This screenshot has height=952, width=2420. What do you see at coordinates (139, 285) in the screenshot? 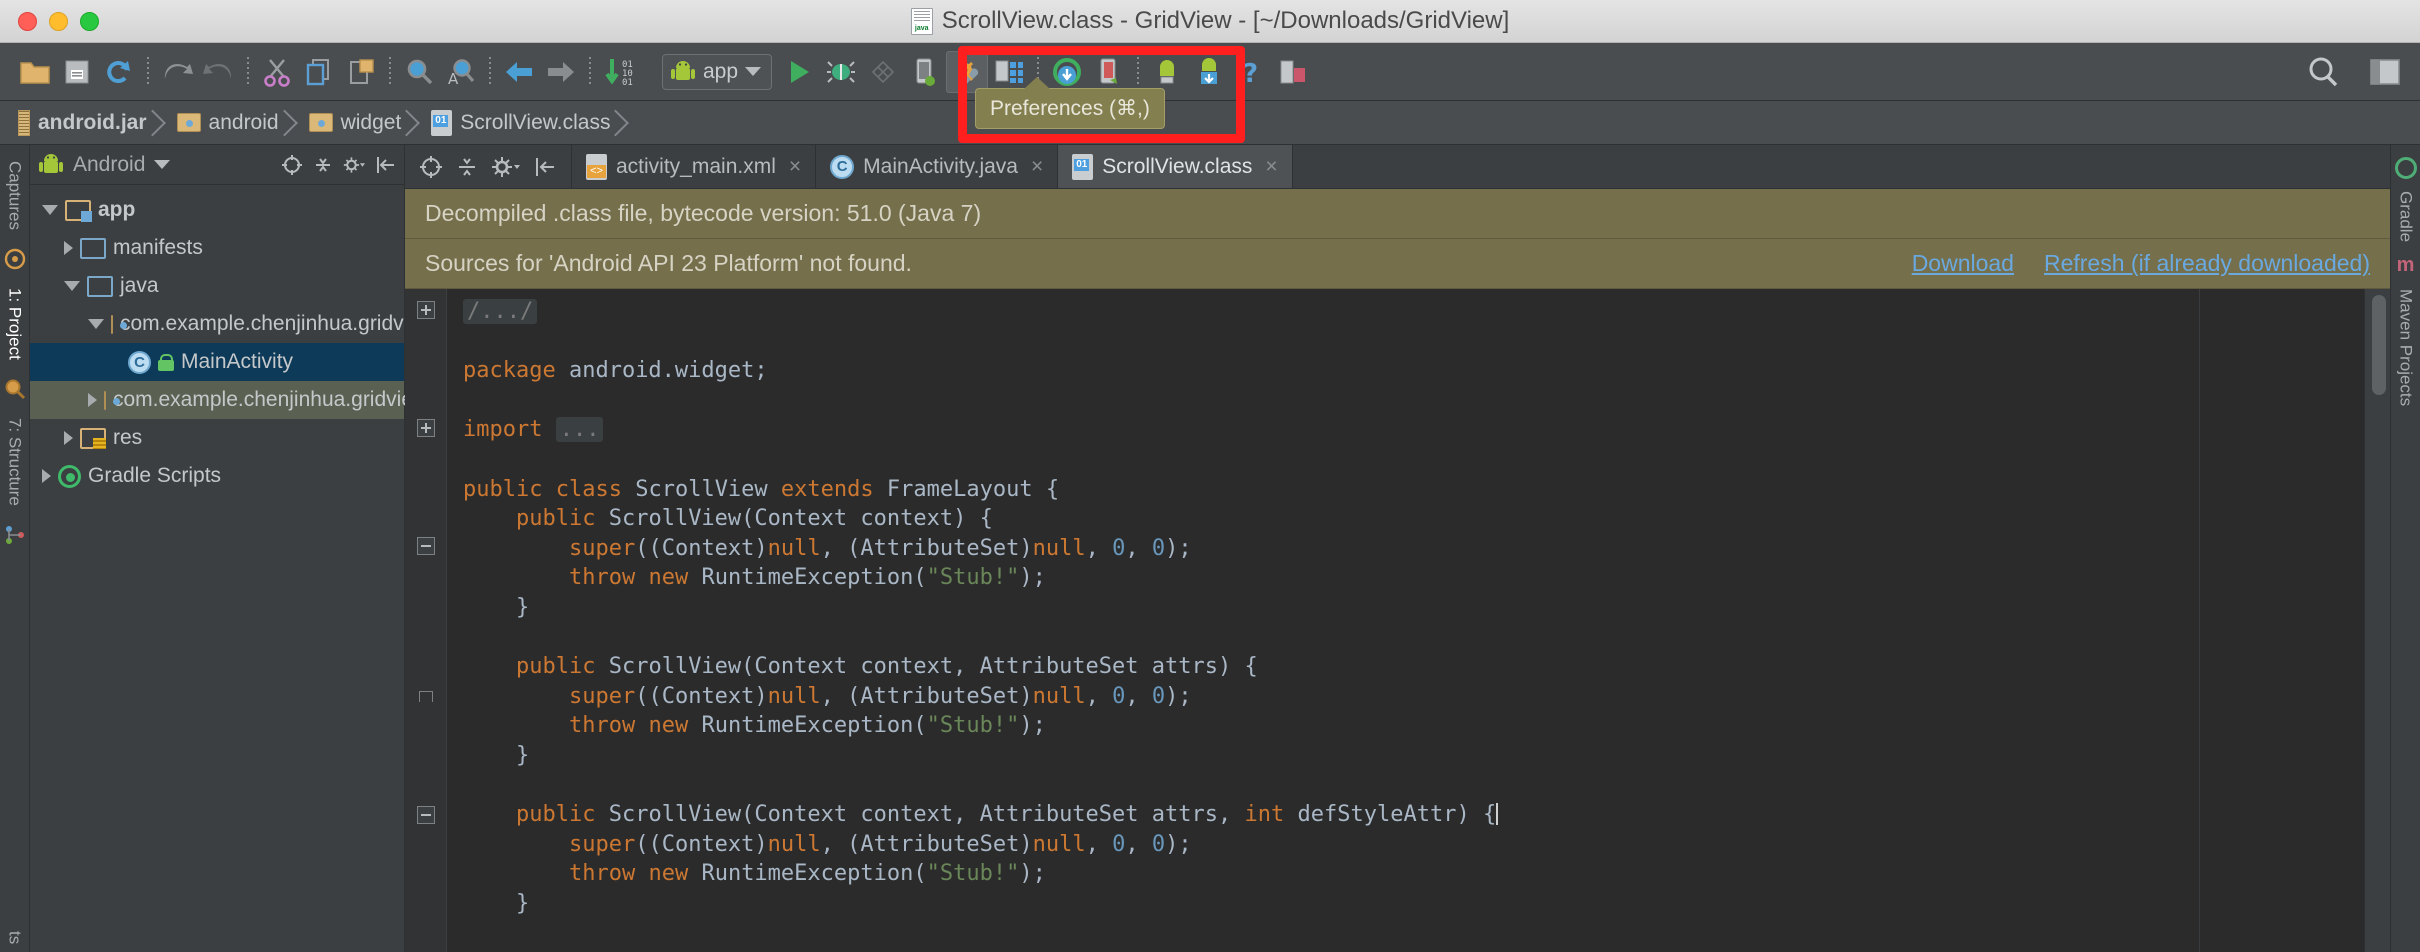
I see `tree-node-label: java` at bounding box center [139, 285].